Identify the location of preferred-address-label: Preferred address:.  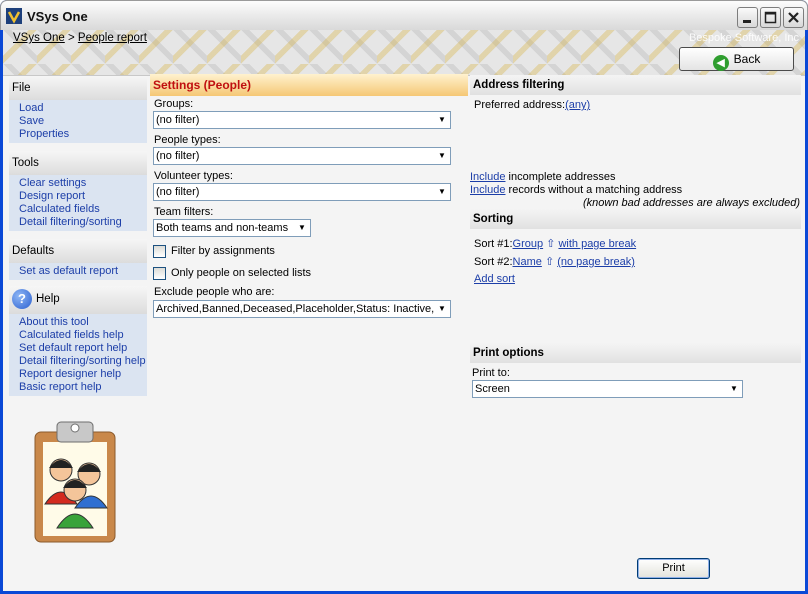
(520, 105).